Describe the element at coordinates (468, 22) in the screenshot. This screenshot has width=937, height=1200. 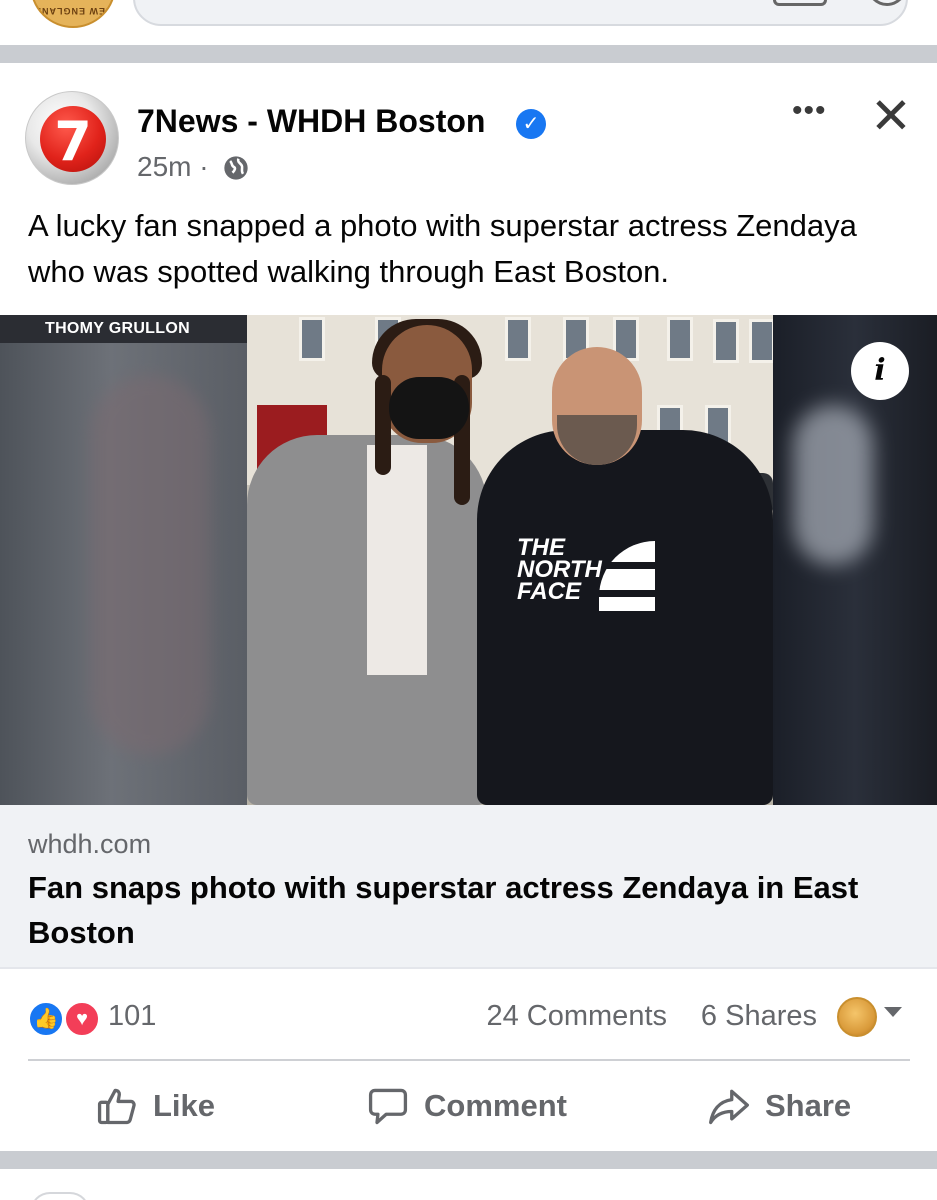
I see `composer-bar: NEW ENGLAND` at that location.